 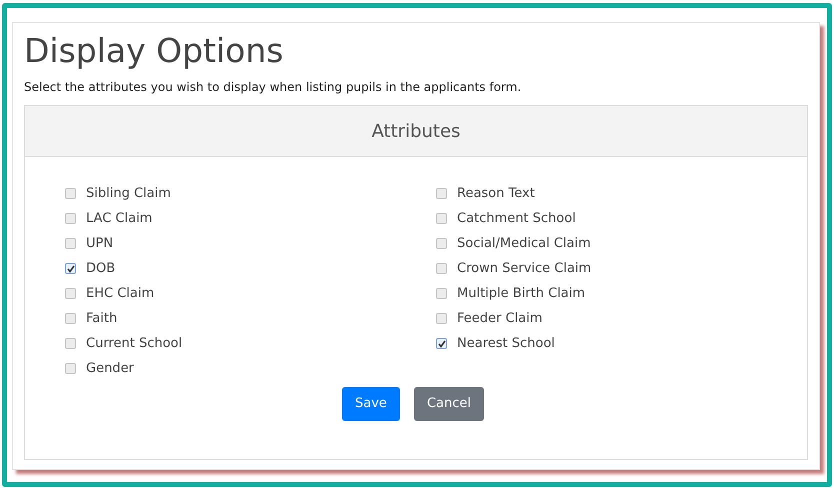 What do you see at coordinates (128, 193) in the screenshot?
I see `checkbox-label: Sibling Claim` at bounding box center [128, 193].